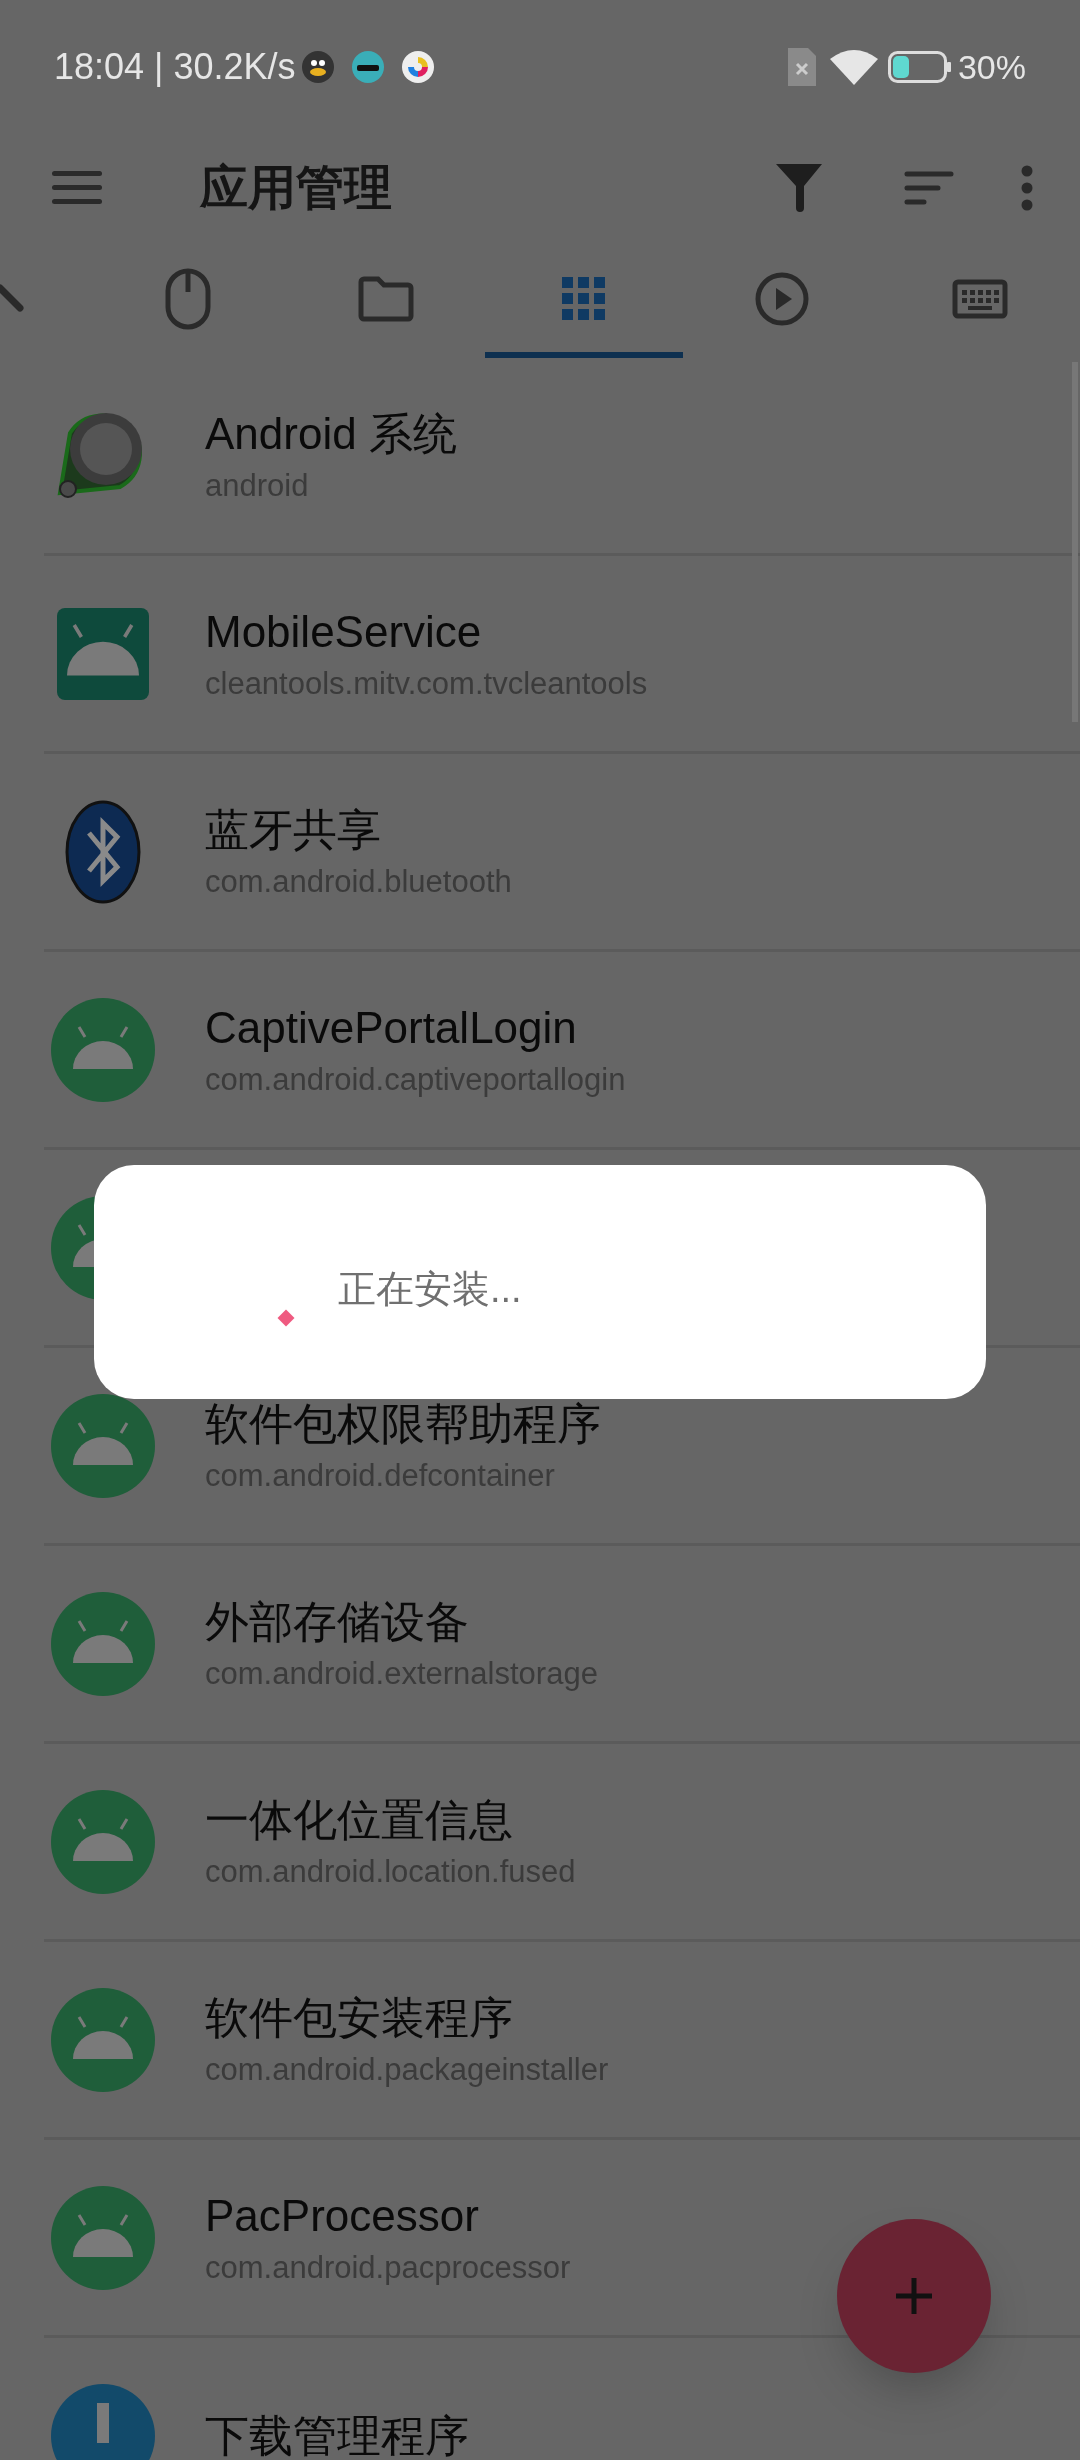  Describe the element at coordinates (584, 298) in the screenshot. I see `grid-icon` at that location.